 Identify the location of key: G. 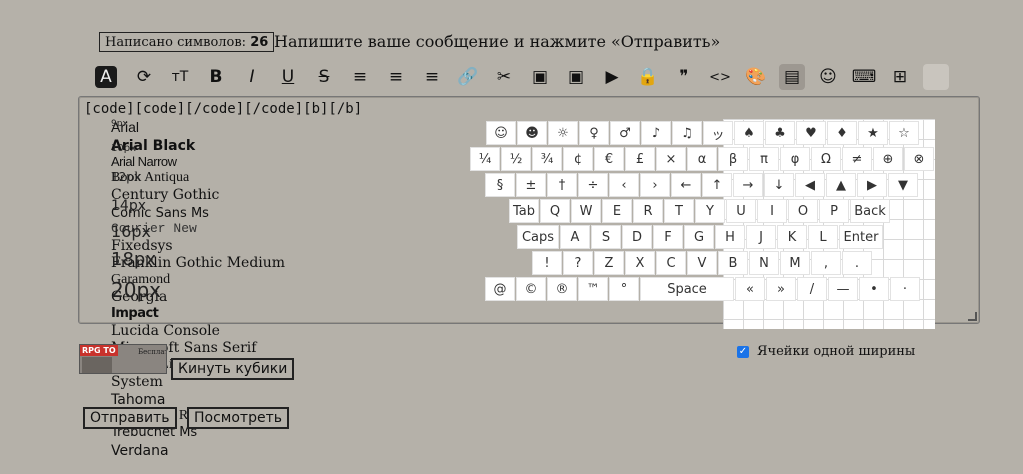
(699, 237).